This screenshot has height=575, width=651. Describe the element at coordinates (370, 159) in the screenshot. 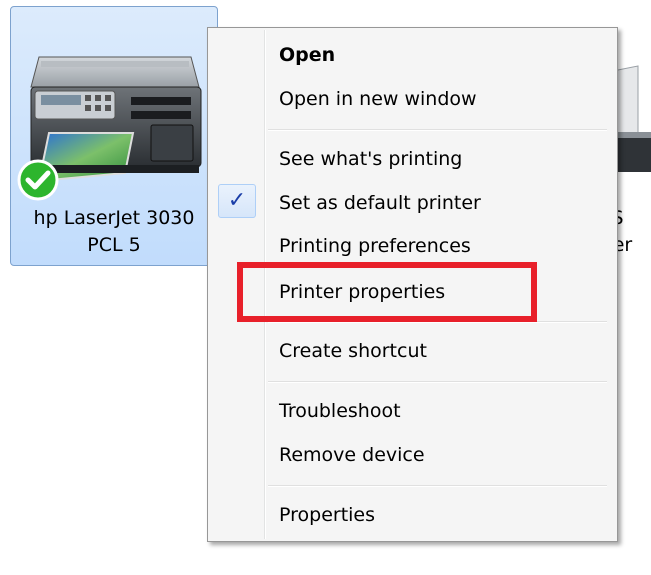

I see `menu-item-see-whats-printing: See what's printing` at that location.